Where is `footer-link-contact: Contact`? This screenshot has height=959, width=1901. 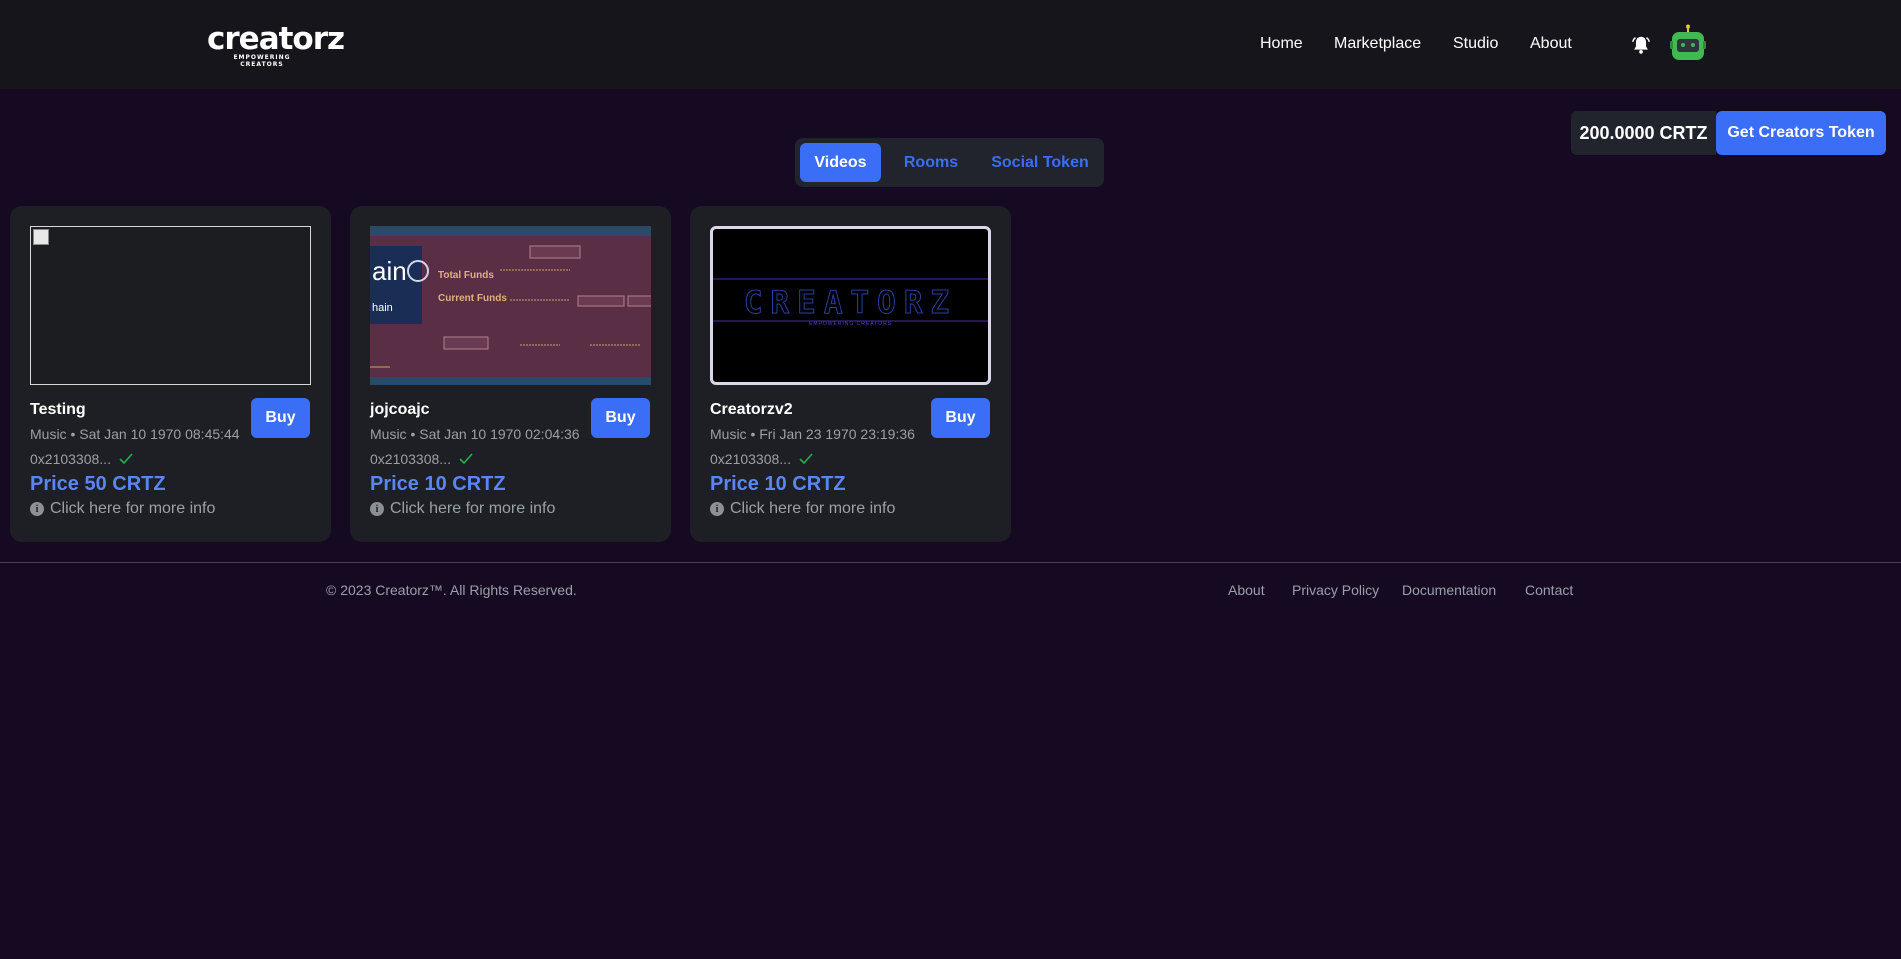
footer-link-contact: Contact is located at coordinates (1549, 590).